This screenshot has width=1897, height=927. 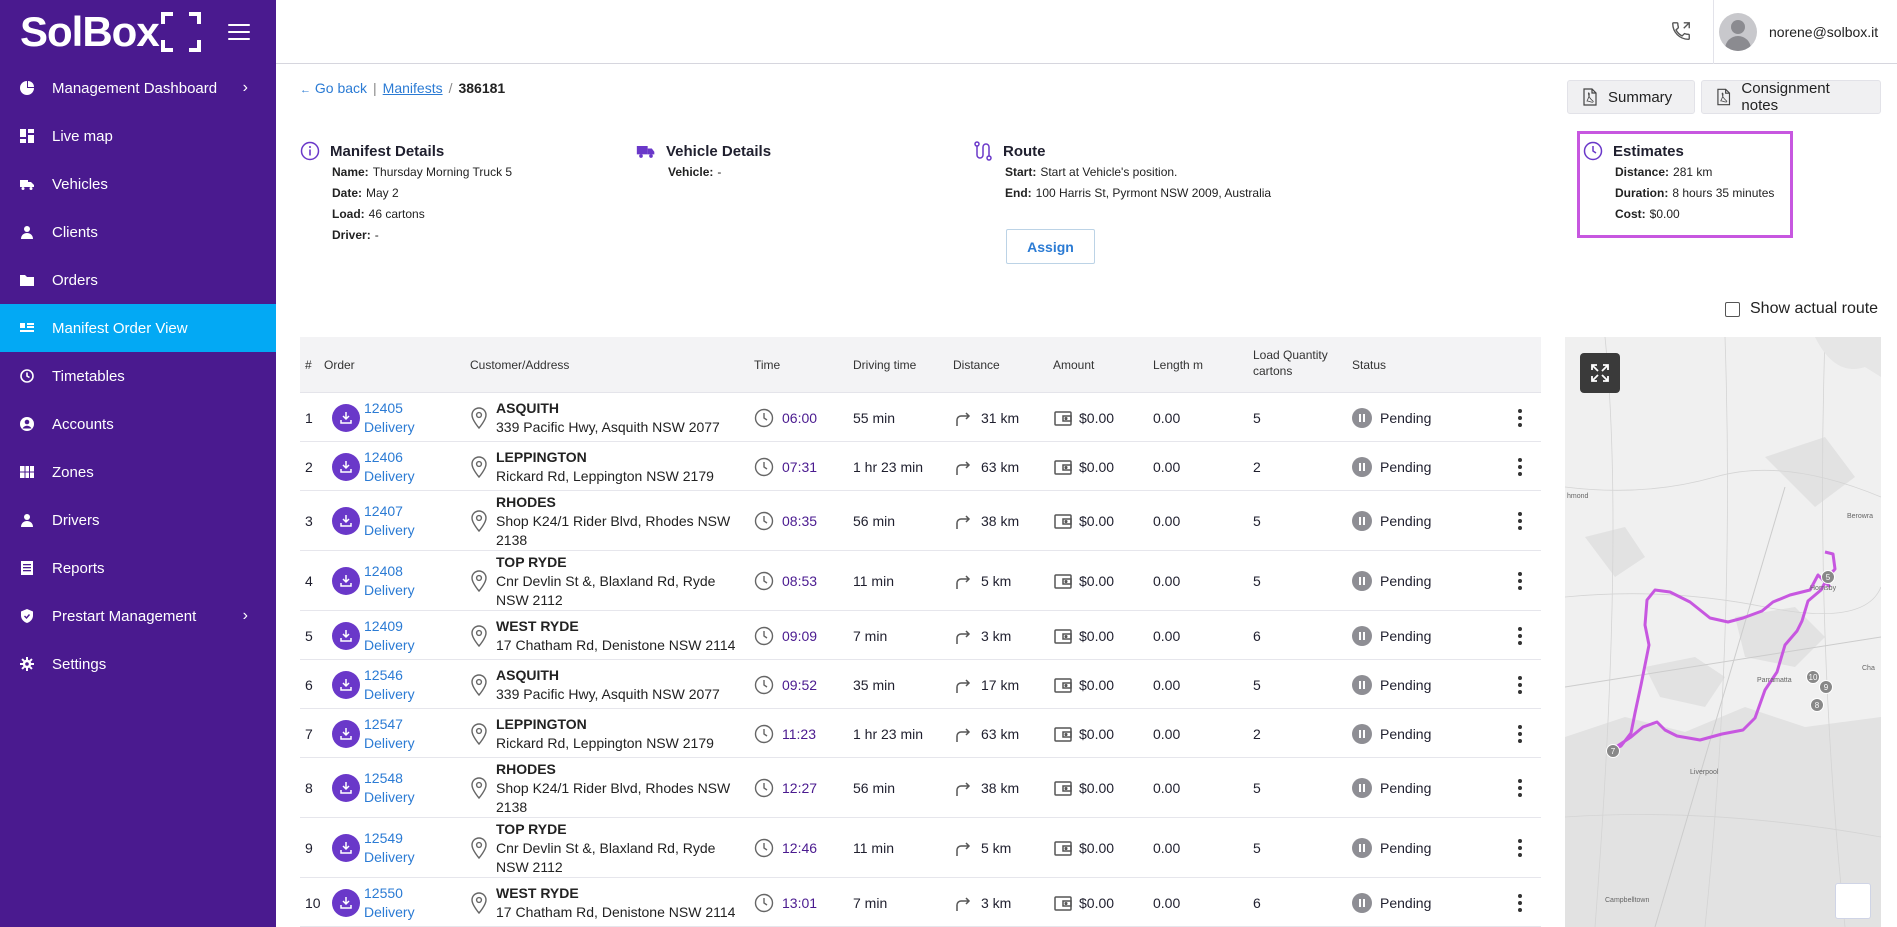 I want to click on sidebar-item-zones: Zones, so click(x=138, y=472).